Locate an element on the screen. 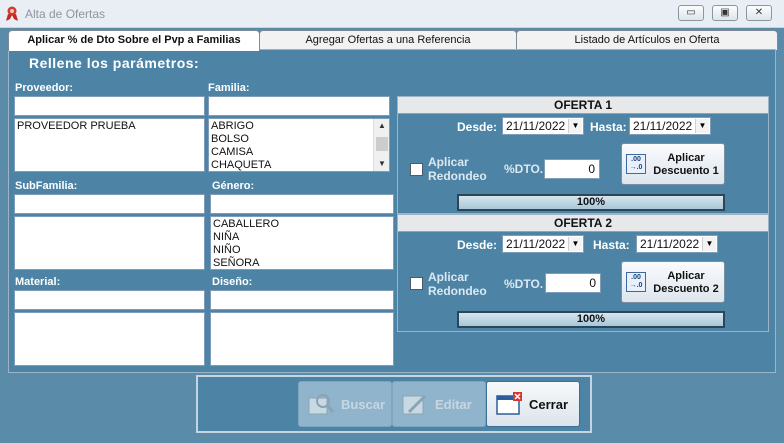 This screenshot has height=443, width=784. button-line-2: Descuento 1 is located at coordinates (686, 171).